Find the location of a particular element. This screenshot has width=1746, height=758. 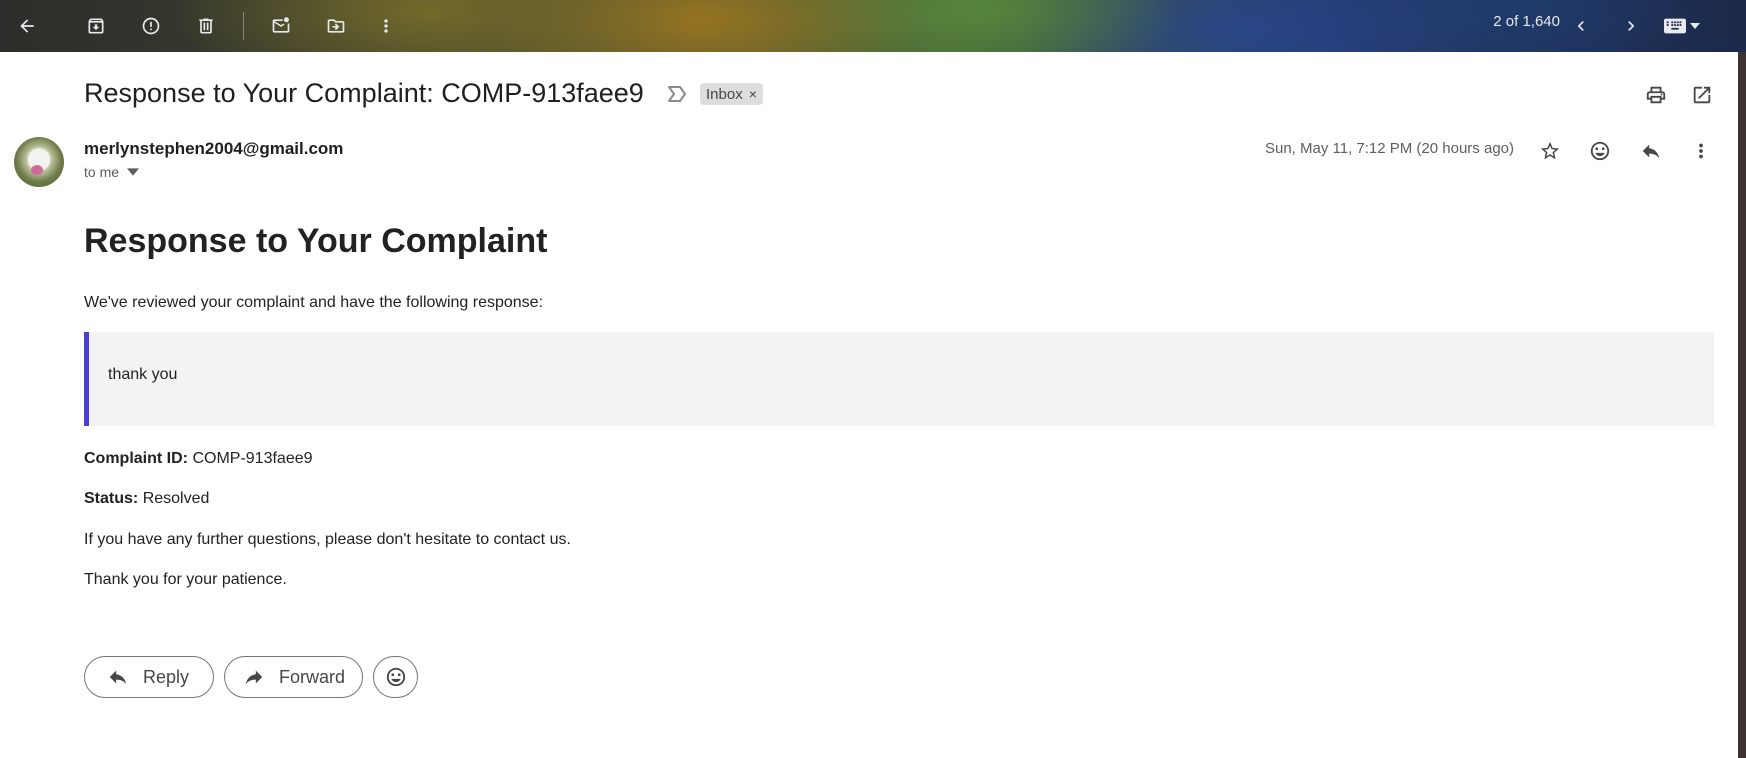

delete-button is located at coordinates (206, 26).